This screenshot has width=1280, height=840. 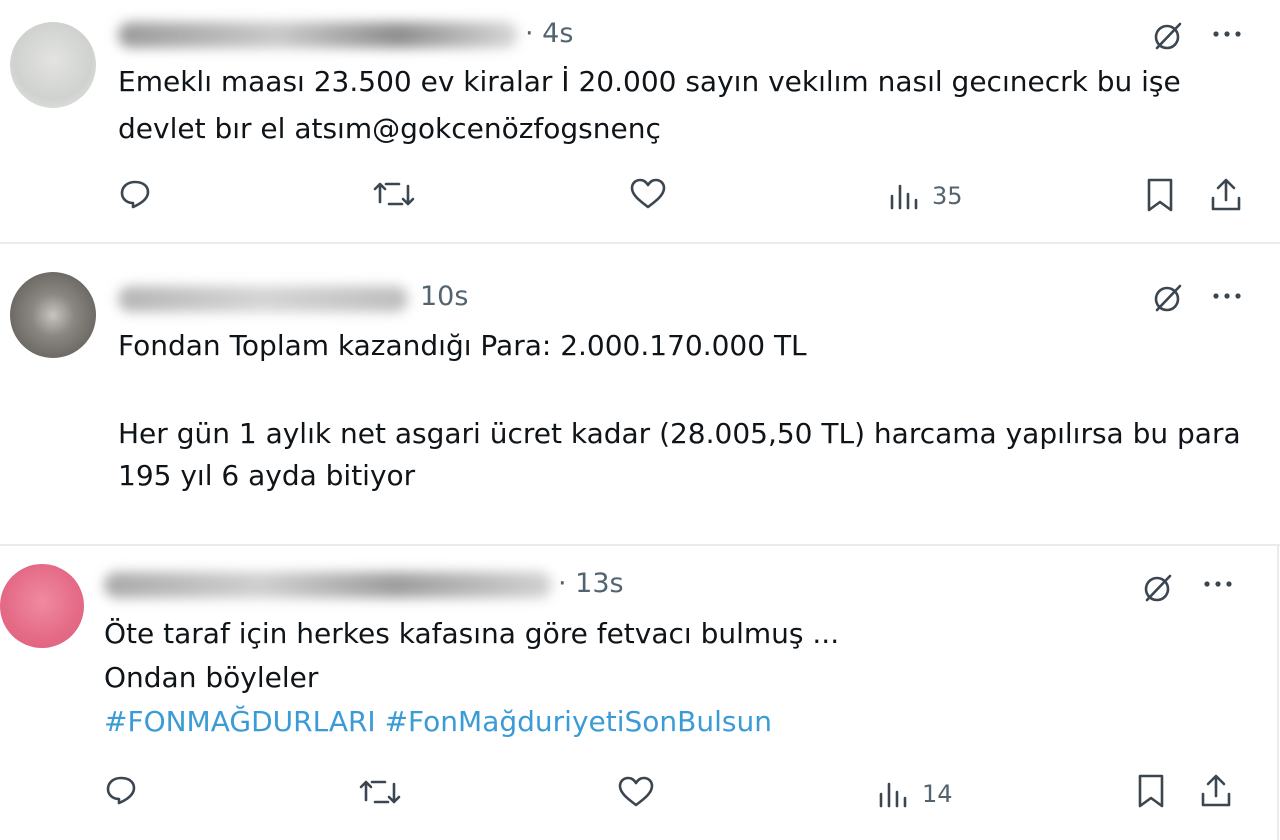 What do you see at coordinates (947, 196) in the screenshot?
I see `views-count: 35` at bounding box center [947, 196].